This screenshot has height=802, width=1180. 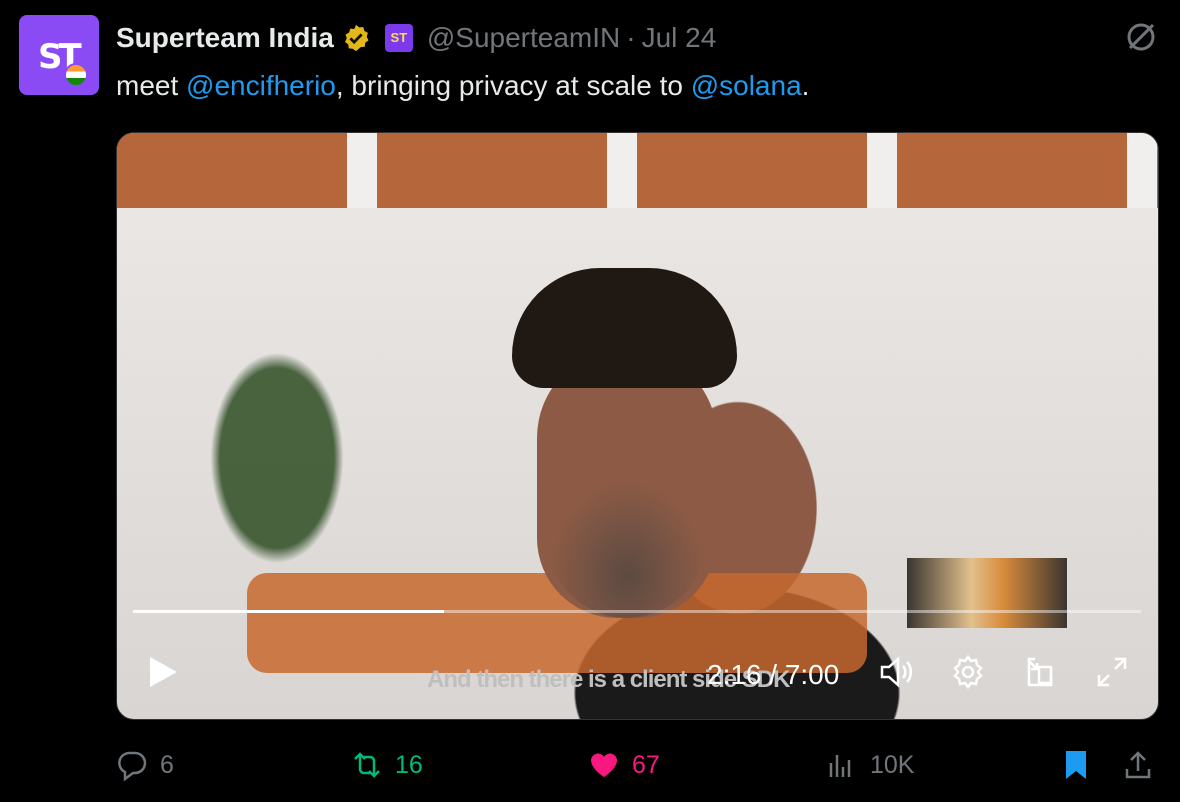 What do you see at coordinates (604, 765) in the screenshot?
I see `heart-icon` at bounding box center [604, 765].